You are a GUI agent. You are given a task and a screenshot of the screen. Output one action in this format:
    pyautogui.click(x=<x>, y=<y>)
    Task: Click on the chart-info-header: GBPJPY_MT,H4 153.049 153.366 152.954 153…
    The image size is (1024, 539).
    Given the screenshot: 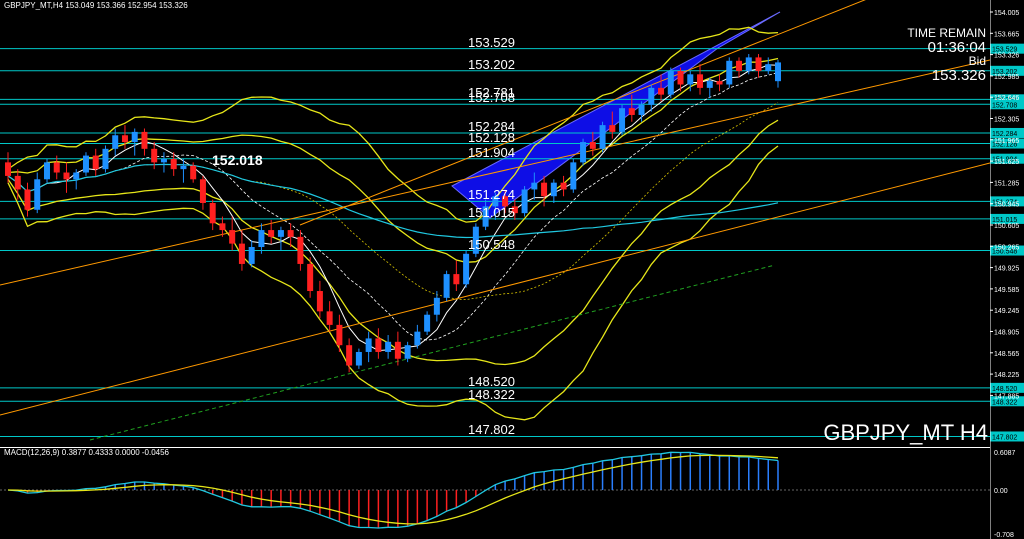 What is the action you would take?
    pyautogui.click(x=96, y=5)
    